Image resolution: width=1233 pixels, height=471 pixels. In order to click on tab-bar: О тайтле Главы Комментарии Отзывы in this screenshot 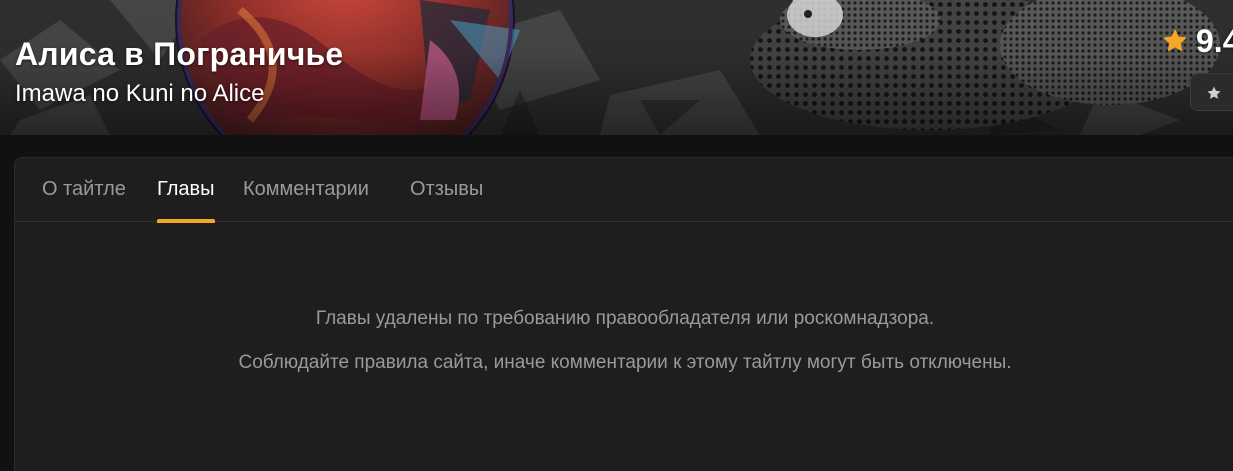, I will do `click(624, 190)`.